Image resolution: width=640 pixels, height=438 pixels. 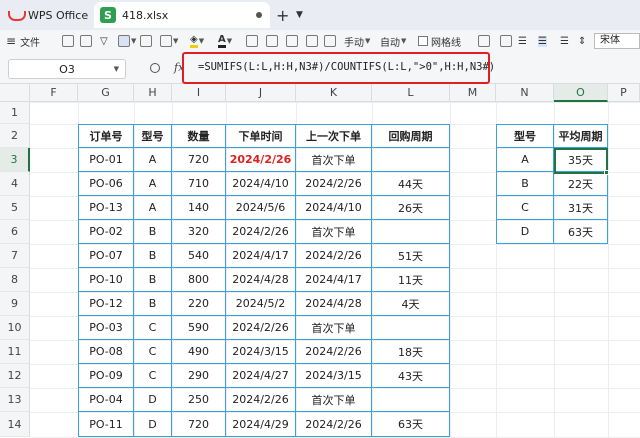 What do you see at coordinates (106, 280) in the screenshot?
I see `order-table-cell: PO-10` at bounding box center [106, 280].